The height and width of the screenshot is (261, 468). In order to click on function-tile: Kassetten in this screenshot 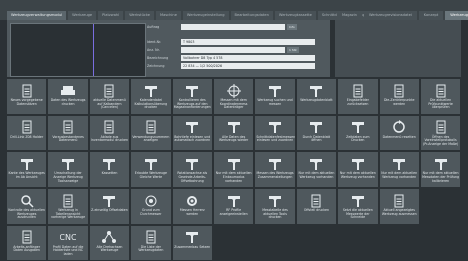, I will do `click(109, 169)`.